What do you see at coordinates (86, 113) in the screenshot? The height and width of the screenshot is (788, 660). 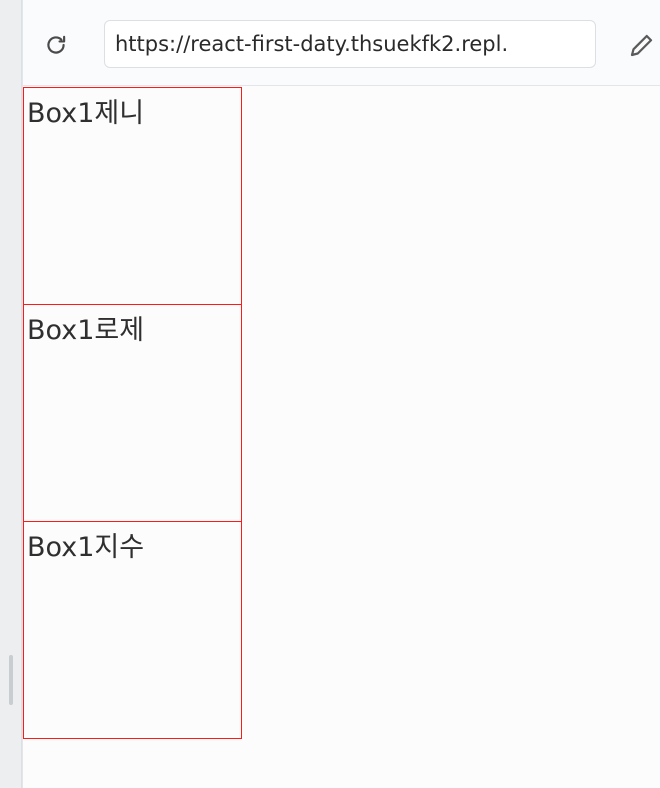 I see `box-label: Box1제니` at bounding box center [86, 113].